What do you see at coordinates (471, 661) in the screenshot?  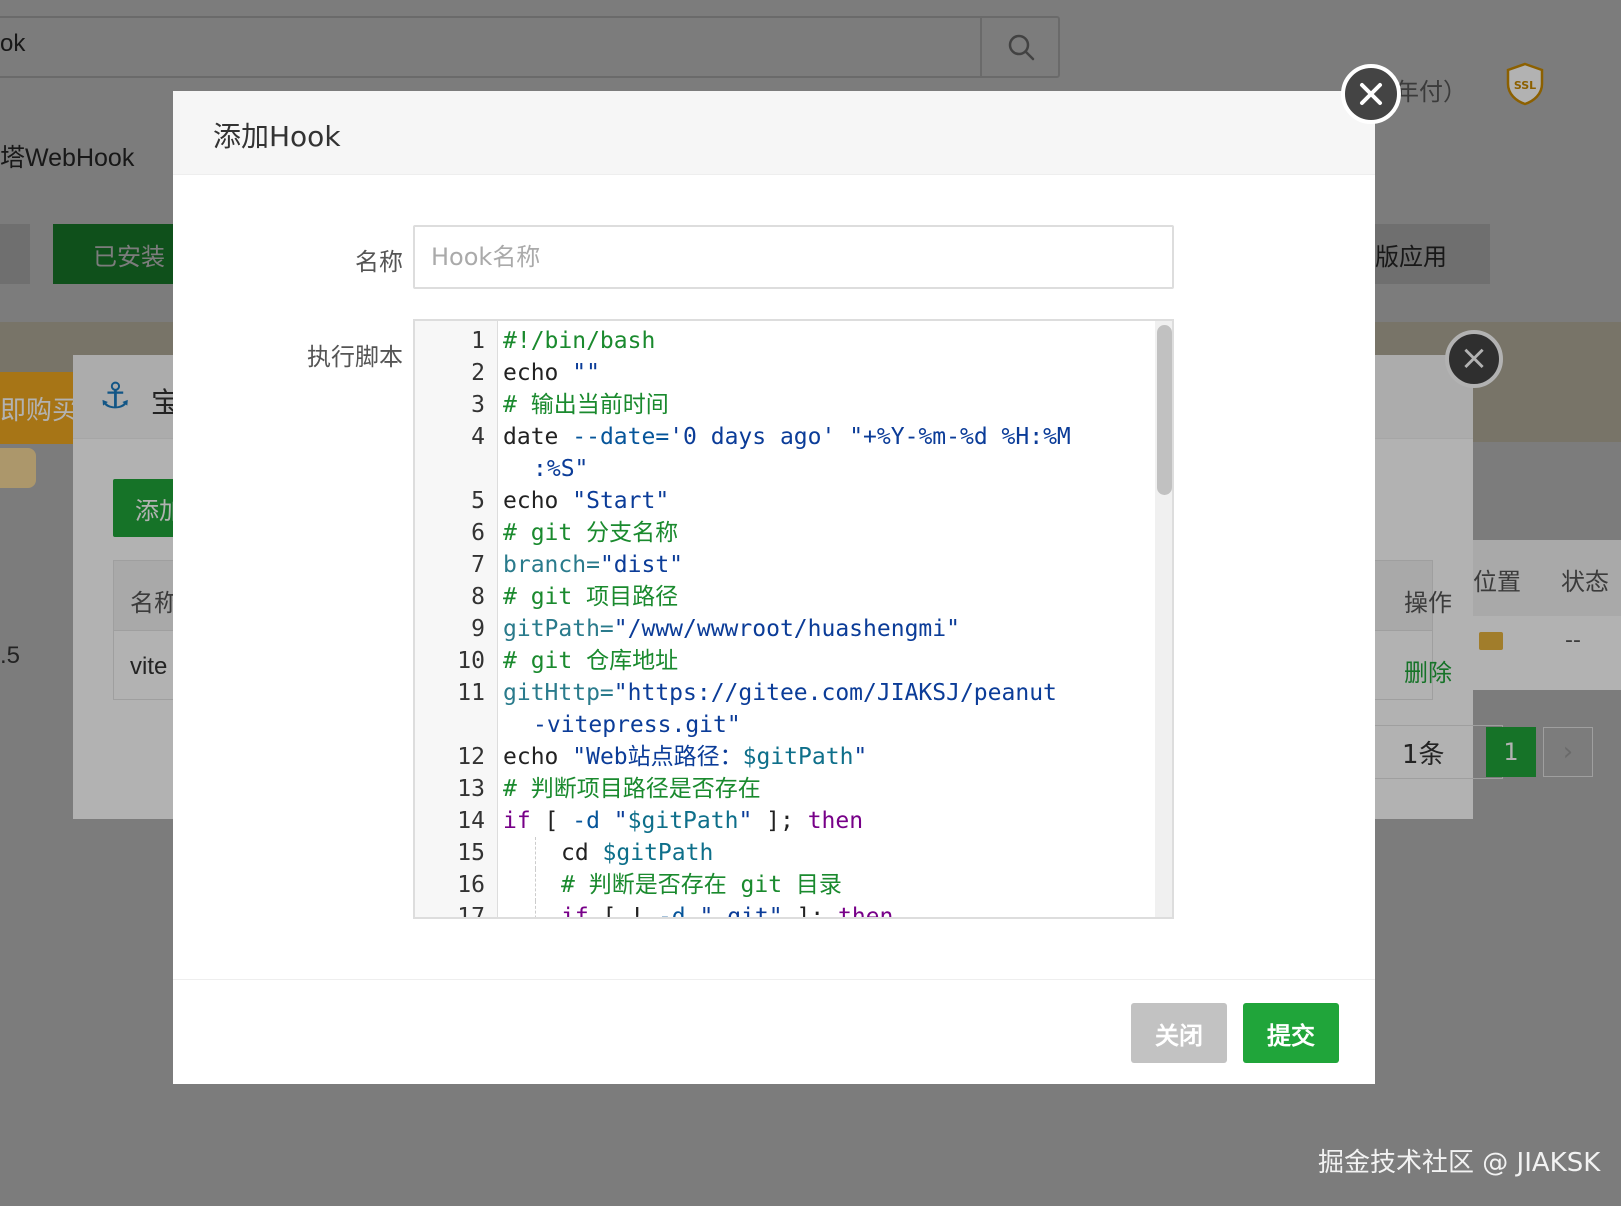 I see `line-number: 10` at bounding box center [471, 661].